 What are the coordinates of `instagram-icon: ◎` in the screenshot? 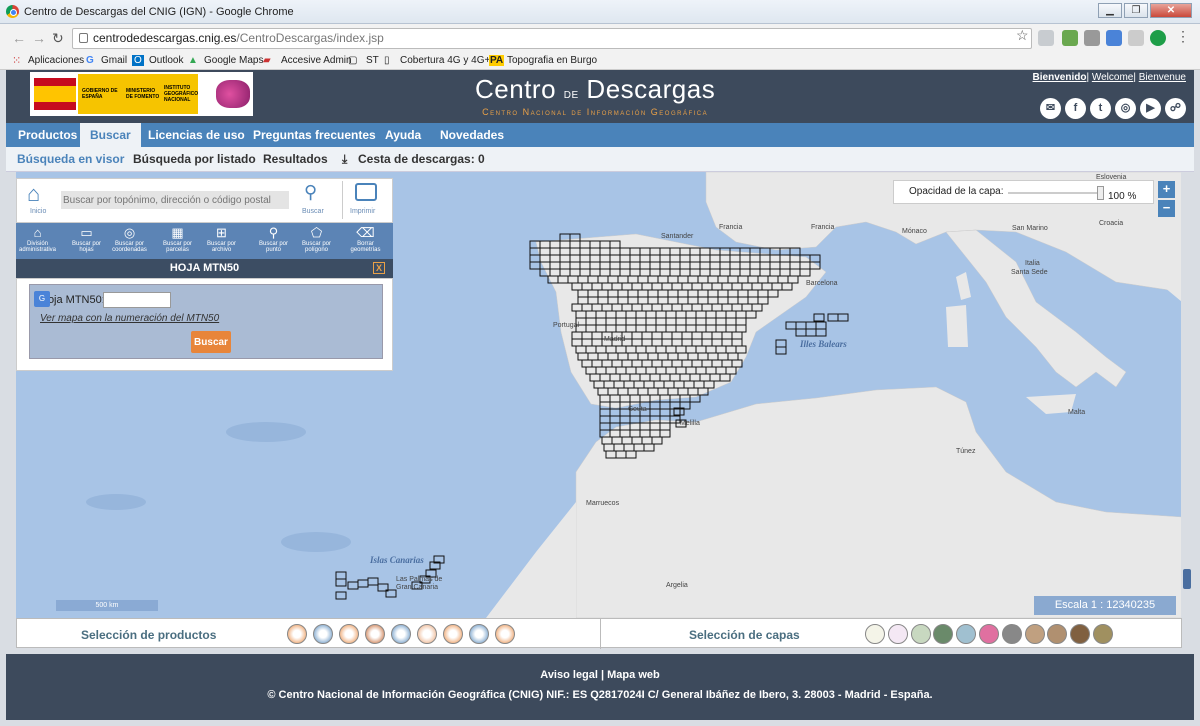 It's located at (1125, 108).